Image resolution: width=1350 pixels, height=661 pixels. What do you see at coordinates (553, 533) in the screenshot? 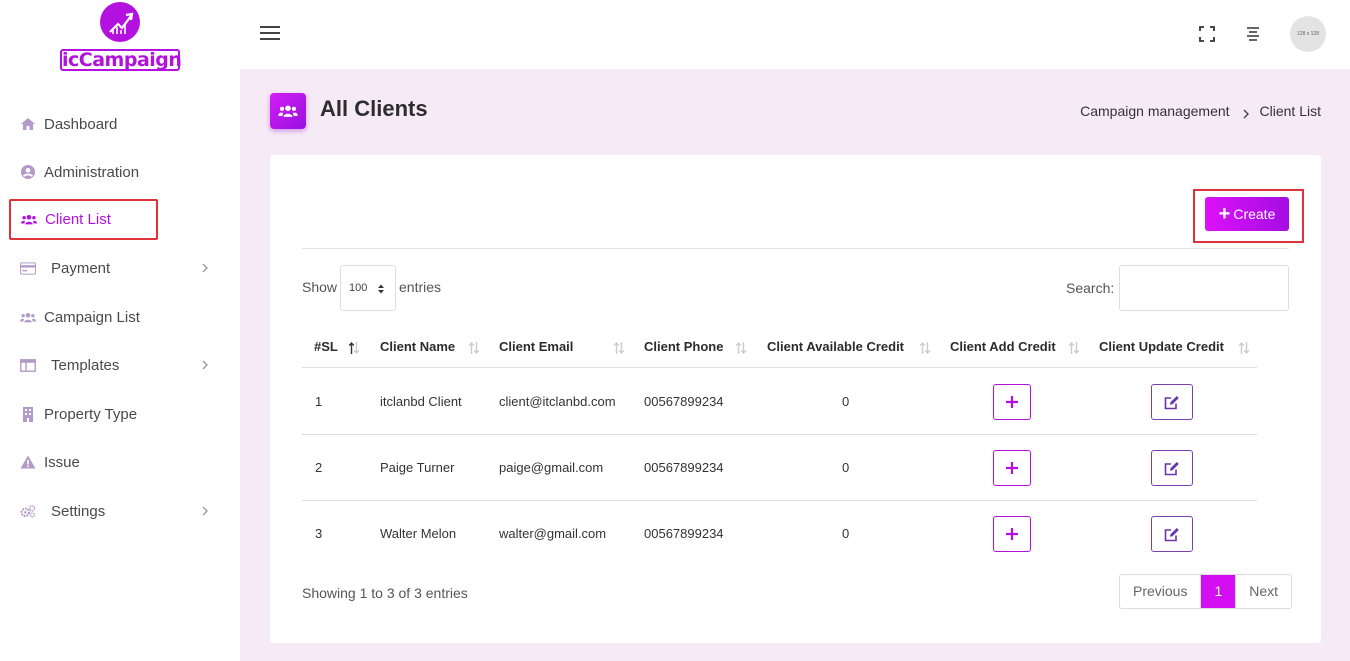
I see `cell-client-email: walter@gmail.com` at bounding box center [553, 533].